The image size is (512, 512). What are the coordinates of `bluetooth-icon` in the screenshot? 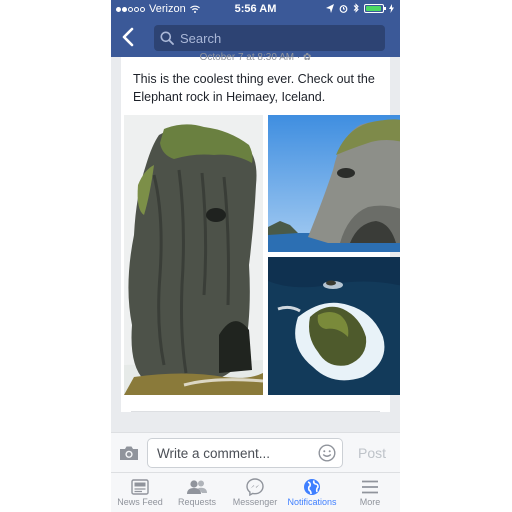 It's located at (356, 8).